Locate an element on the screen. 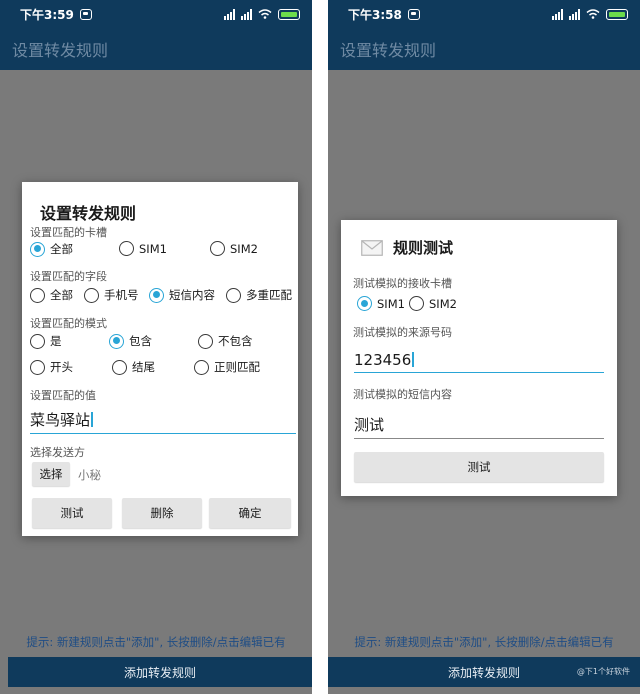 Image resolution: width=640 pixels, height=694 pixels. test-content-label: 测试模拟的短信内容 is located at coordinates (402, 394).